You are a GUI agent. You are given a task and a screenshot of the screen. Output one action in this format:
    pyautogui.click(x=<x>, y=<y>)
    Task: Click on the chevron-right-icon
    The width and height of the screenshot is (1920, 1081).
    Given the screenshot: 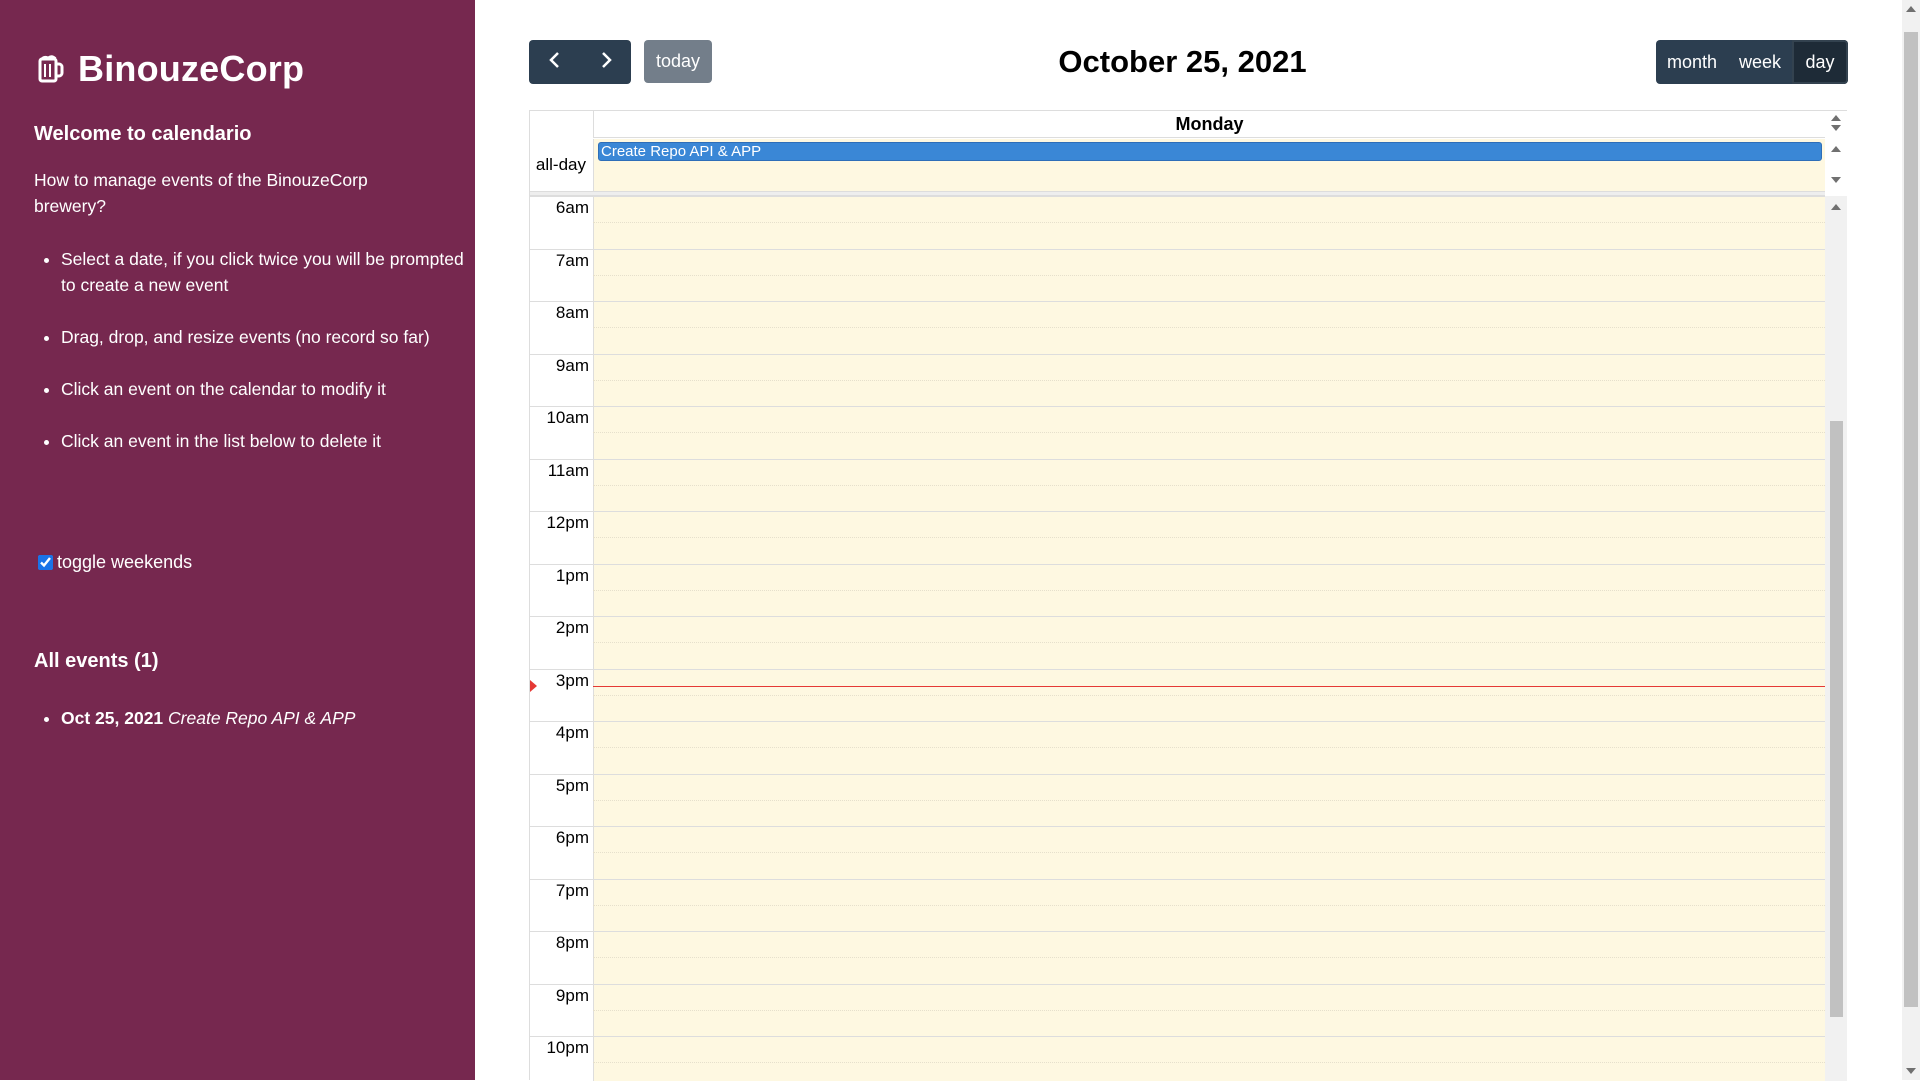 What is the action you would take?
    pyautogui.click(x=606, y=62)
    